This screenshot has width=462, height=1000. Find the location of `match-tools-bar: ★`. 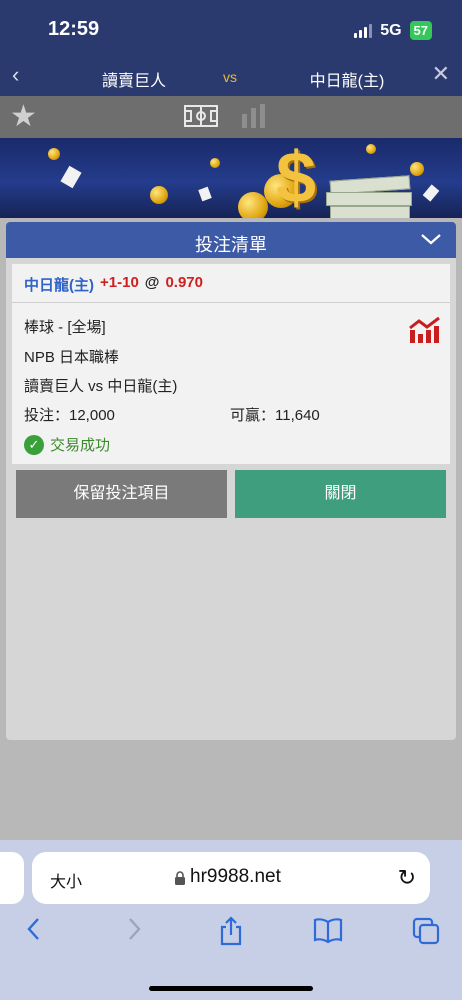

match-tools-bar: ★ is located at coordinates (231, 117).